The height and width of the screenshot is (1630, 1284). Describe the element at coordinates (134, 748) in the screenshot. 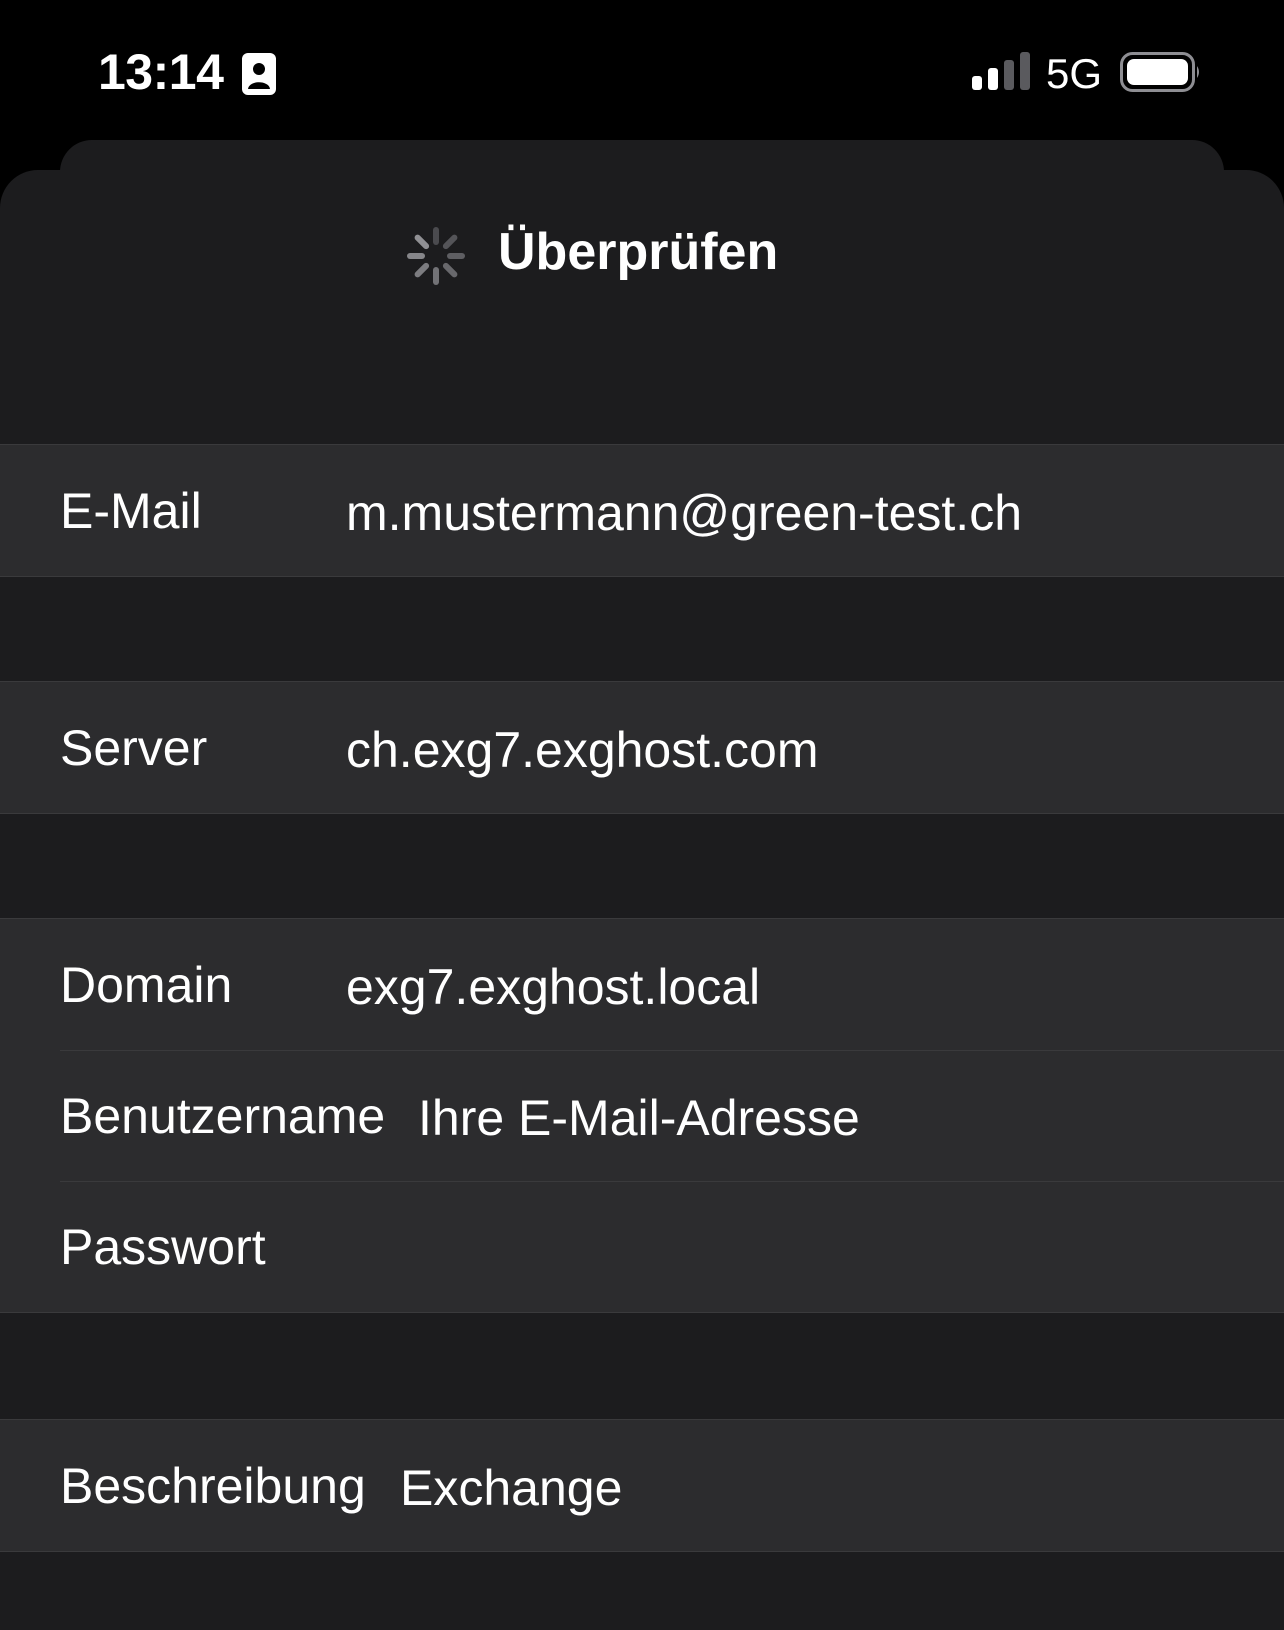

I see `server-label: Server` at that location.